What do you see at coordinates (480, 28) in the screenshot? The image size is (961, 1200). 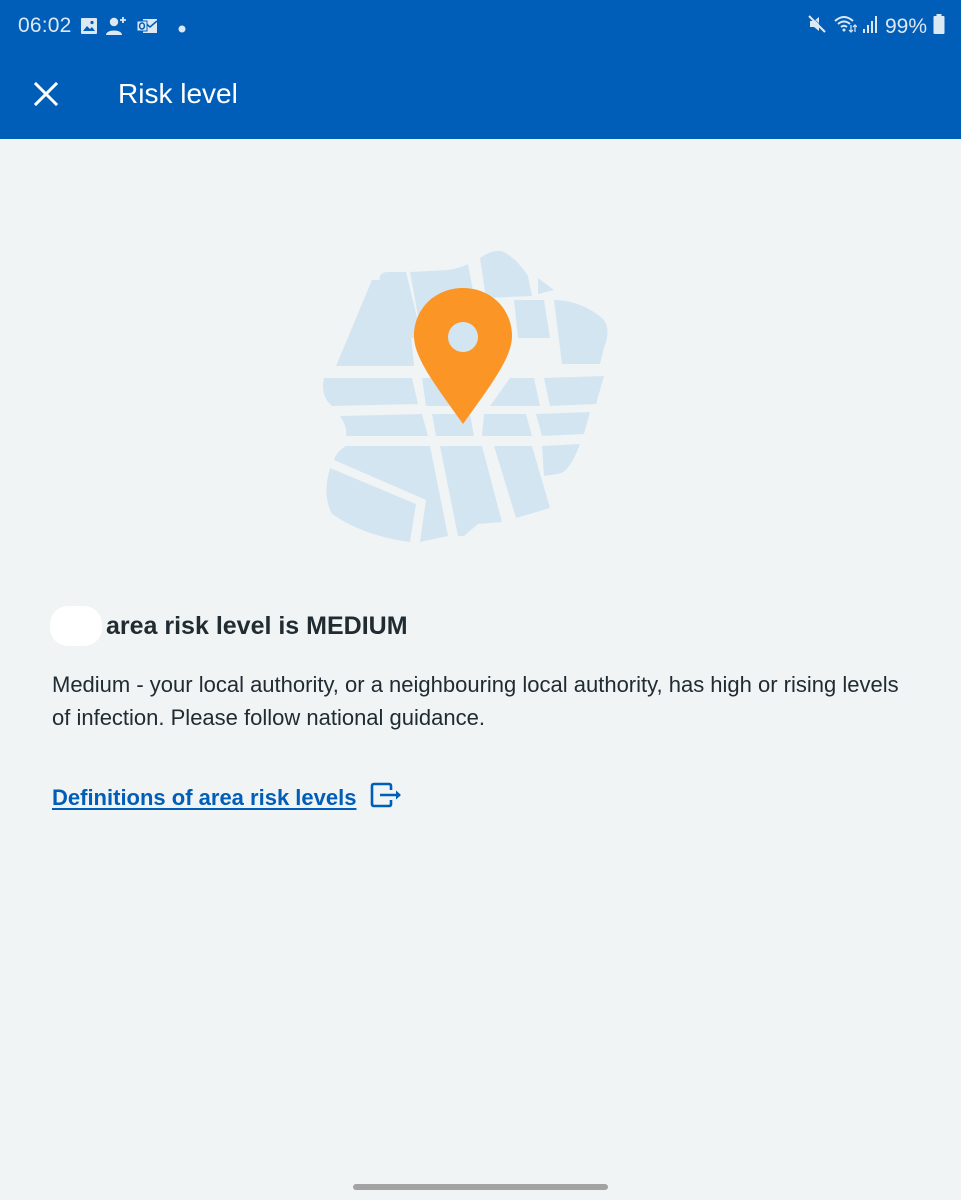 I see `status-bar: 06:02 99%` at bounding box center [480, 28].